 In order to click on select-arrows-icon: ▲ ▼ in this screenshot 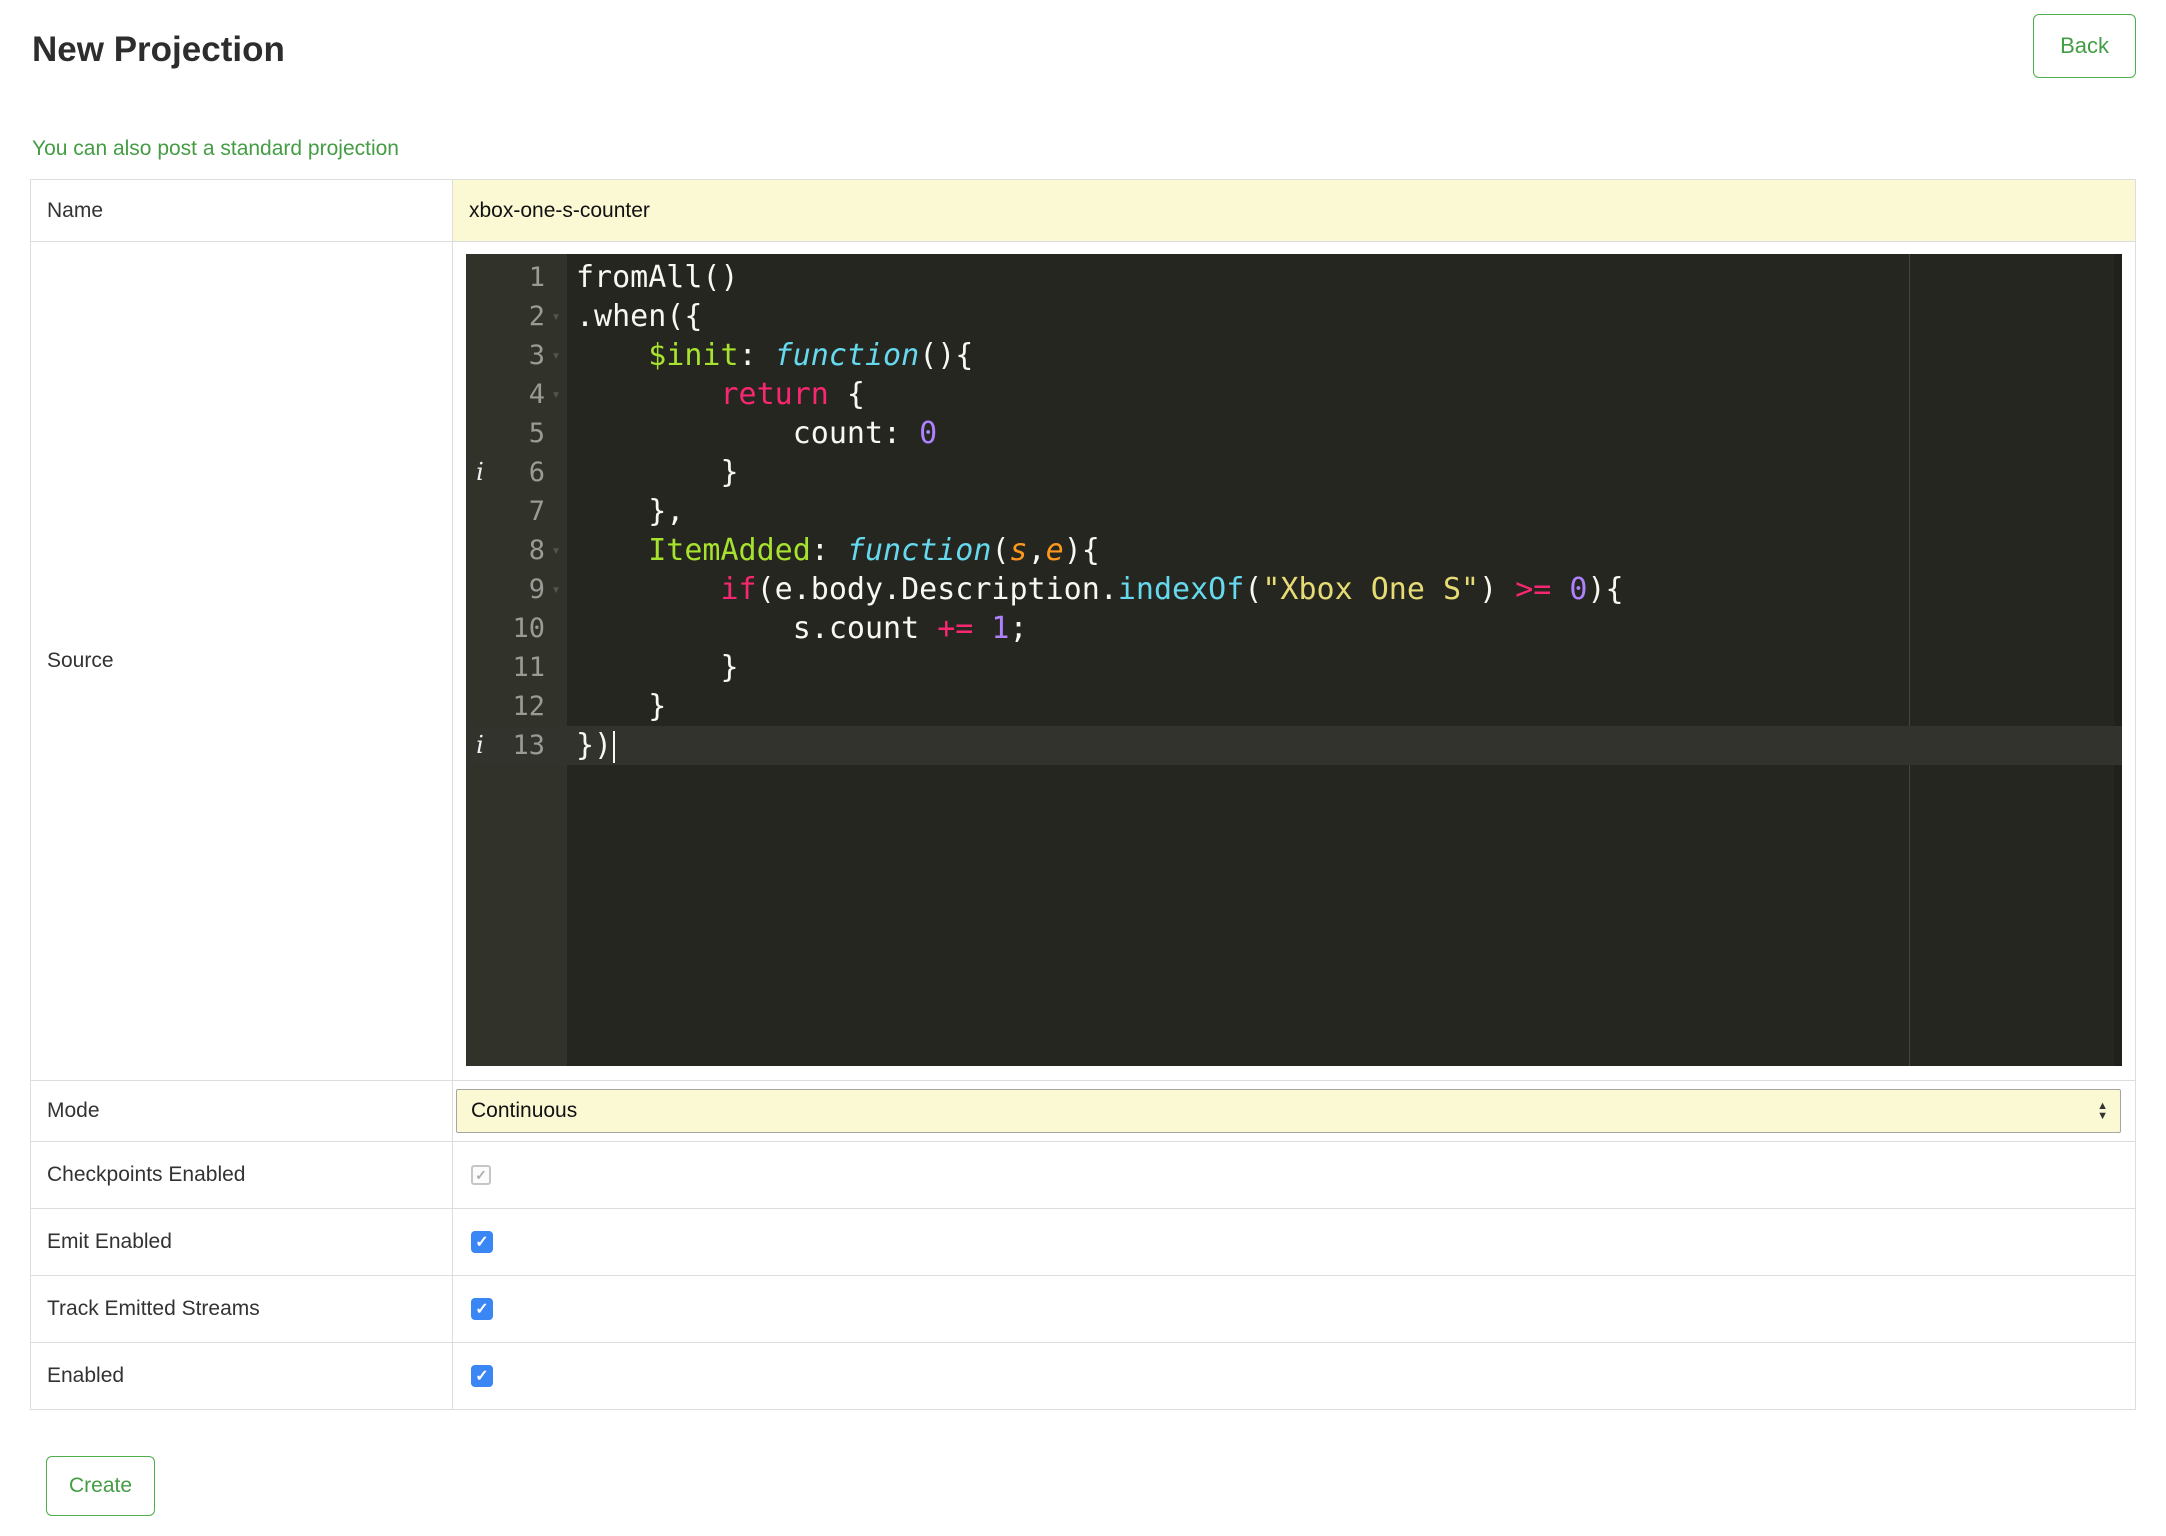, I will do `click(2102, 1111)`.